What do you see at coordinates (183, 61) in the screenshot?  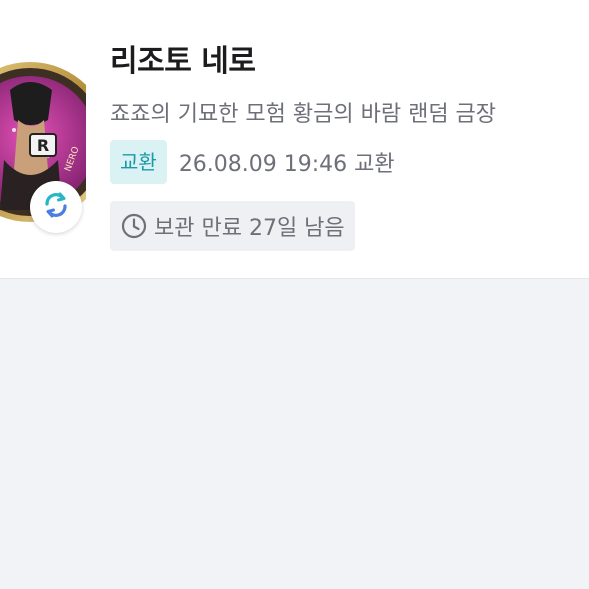 I see `item-title: 리조토 네로` at bounding box center [183, 61].